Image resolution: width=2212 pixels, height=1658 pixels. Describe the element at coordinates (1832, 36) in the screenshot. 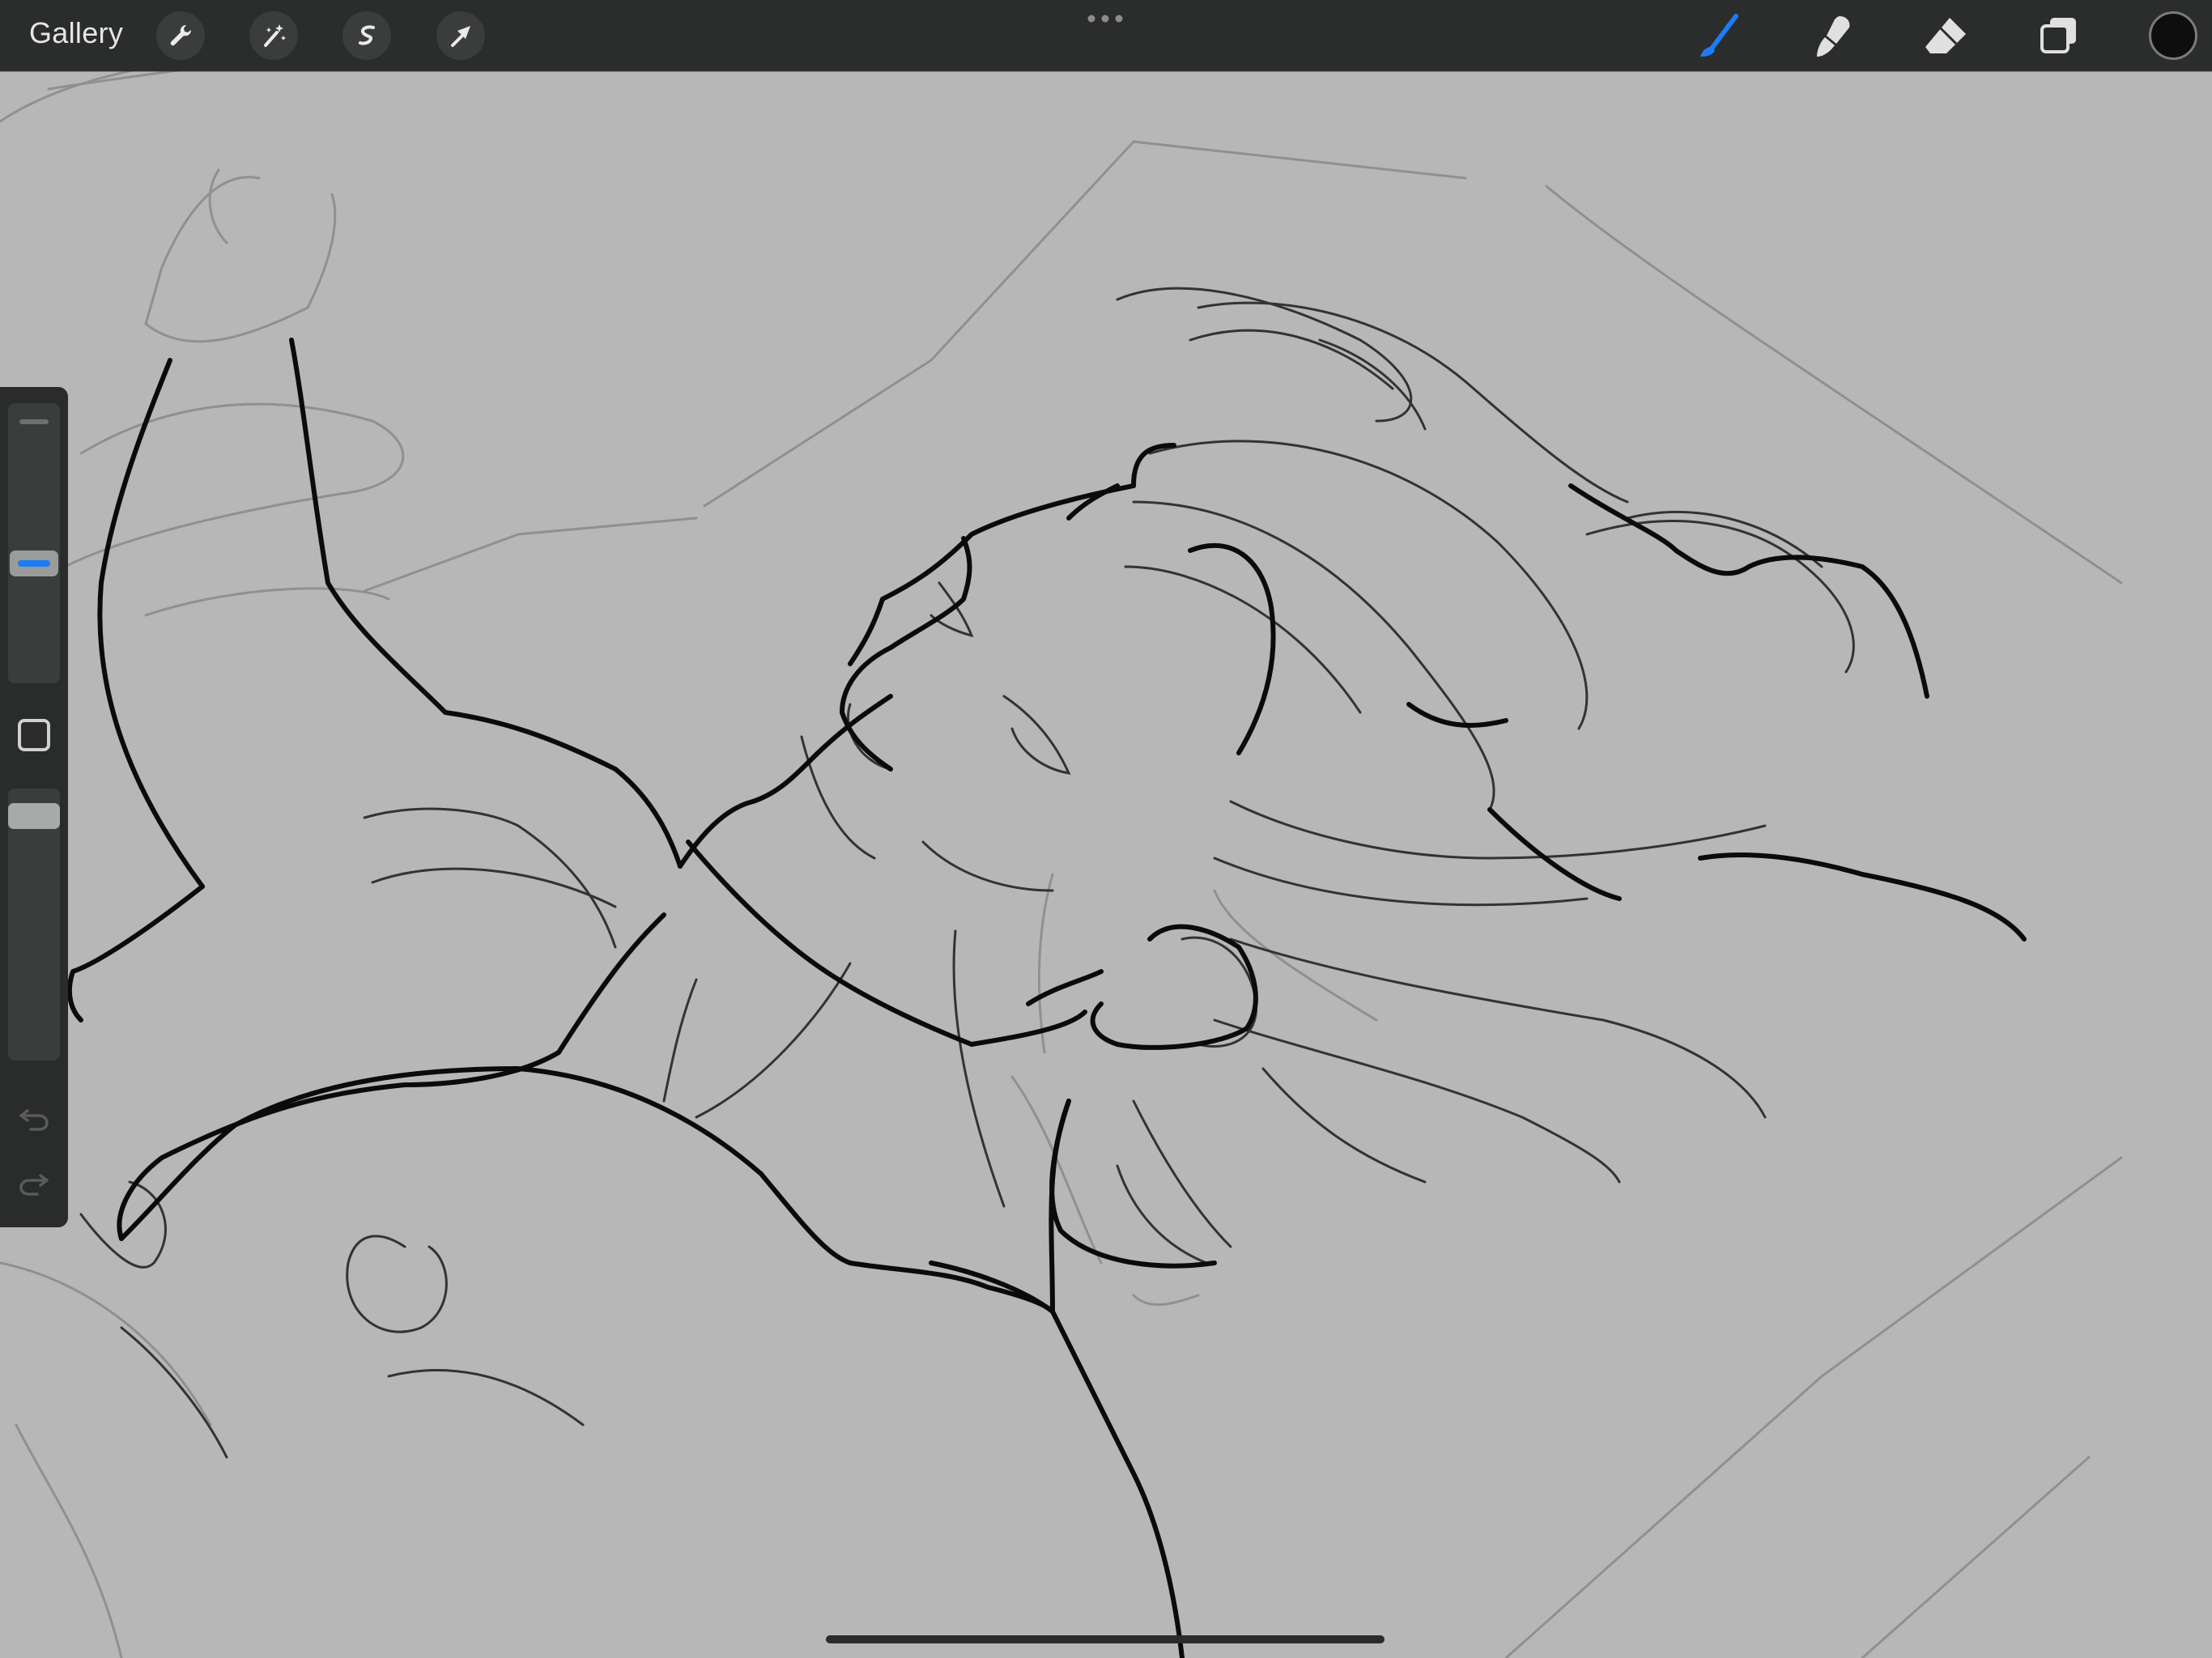

I see `smudge-icon` at that location.